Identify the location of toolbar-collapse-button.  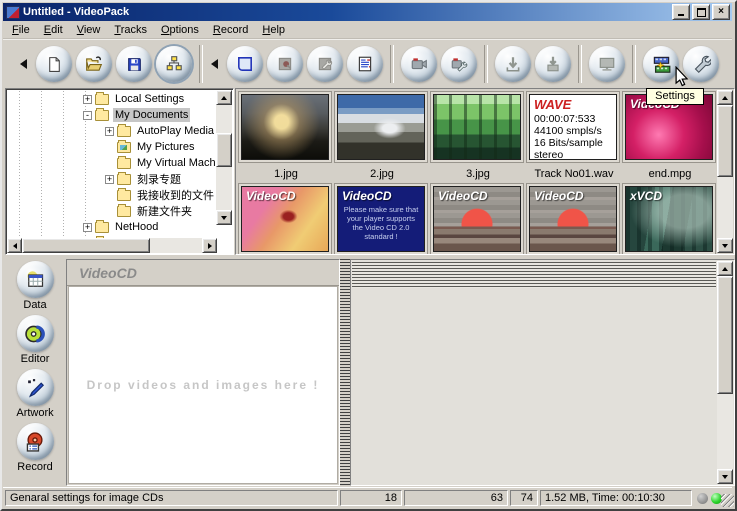
(23, 64).